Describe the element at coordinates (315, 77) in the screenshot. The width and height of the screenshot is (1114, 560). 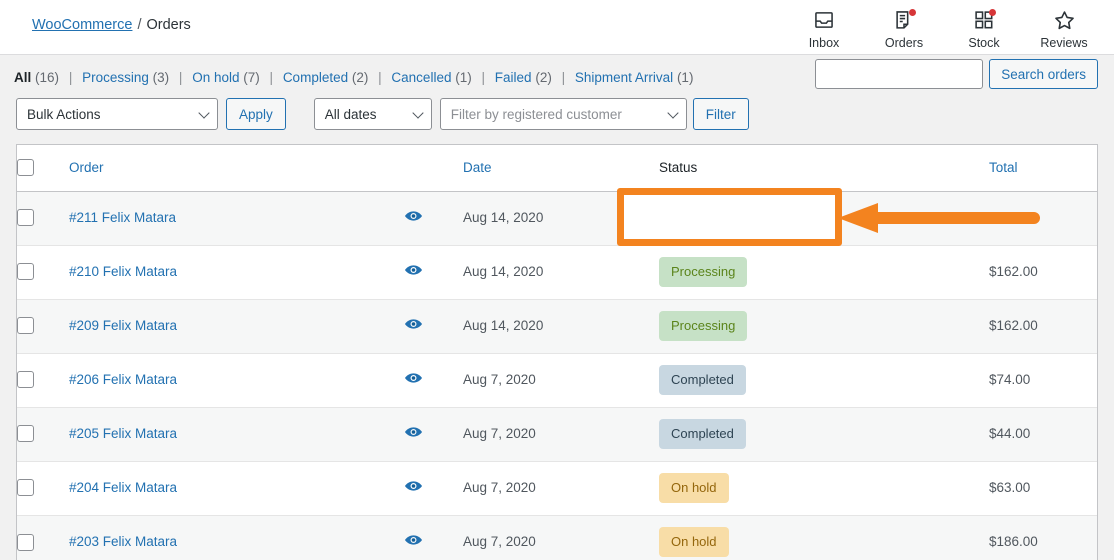
I see `filter-link-completed: Completed` at that location.